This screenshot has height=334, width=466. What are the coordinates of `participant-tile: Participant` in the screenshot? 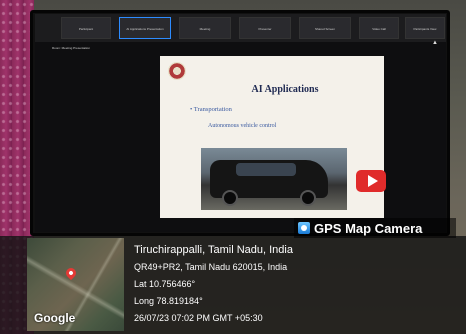 It's located at (86, 28).